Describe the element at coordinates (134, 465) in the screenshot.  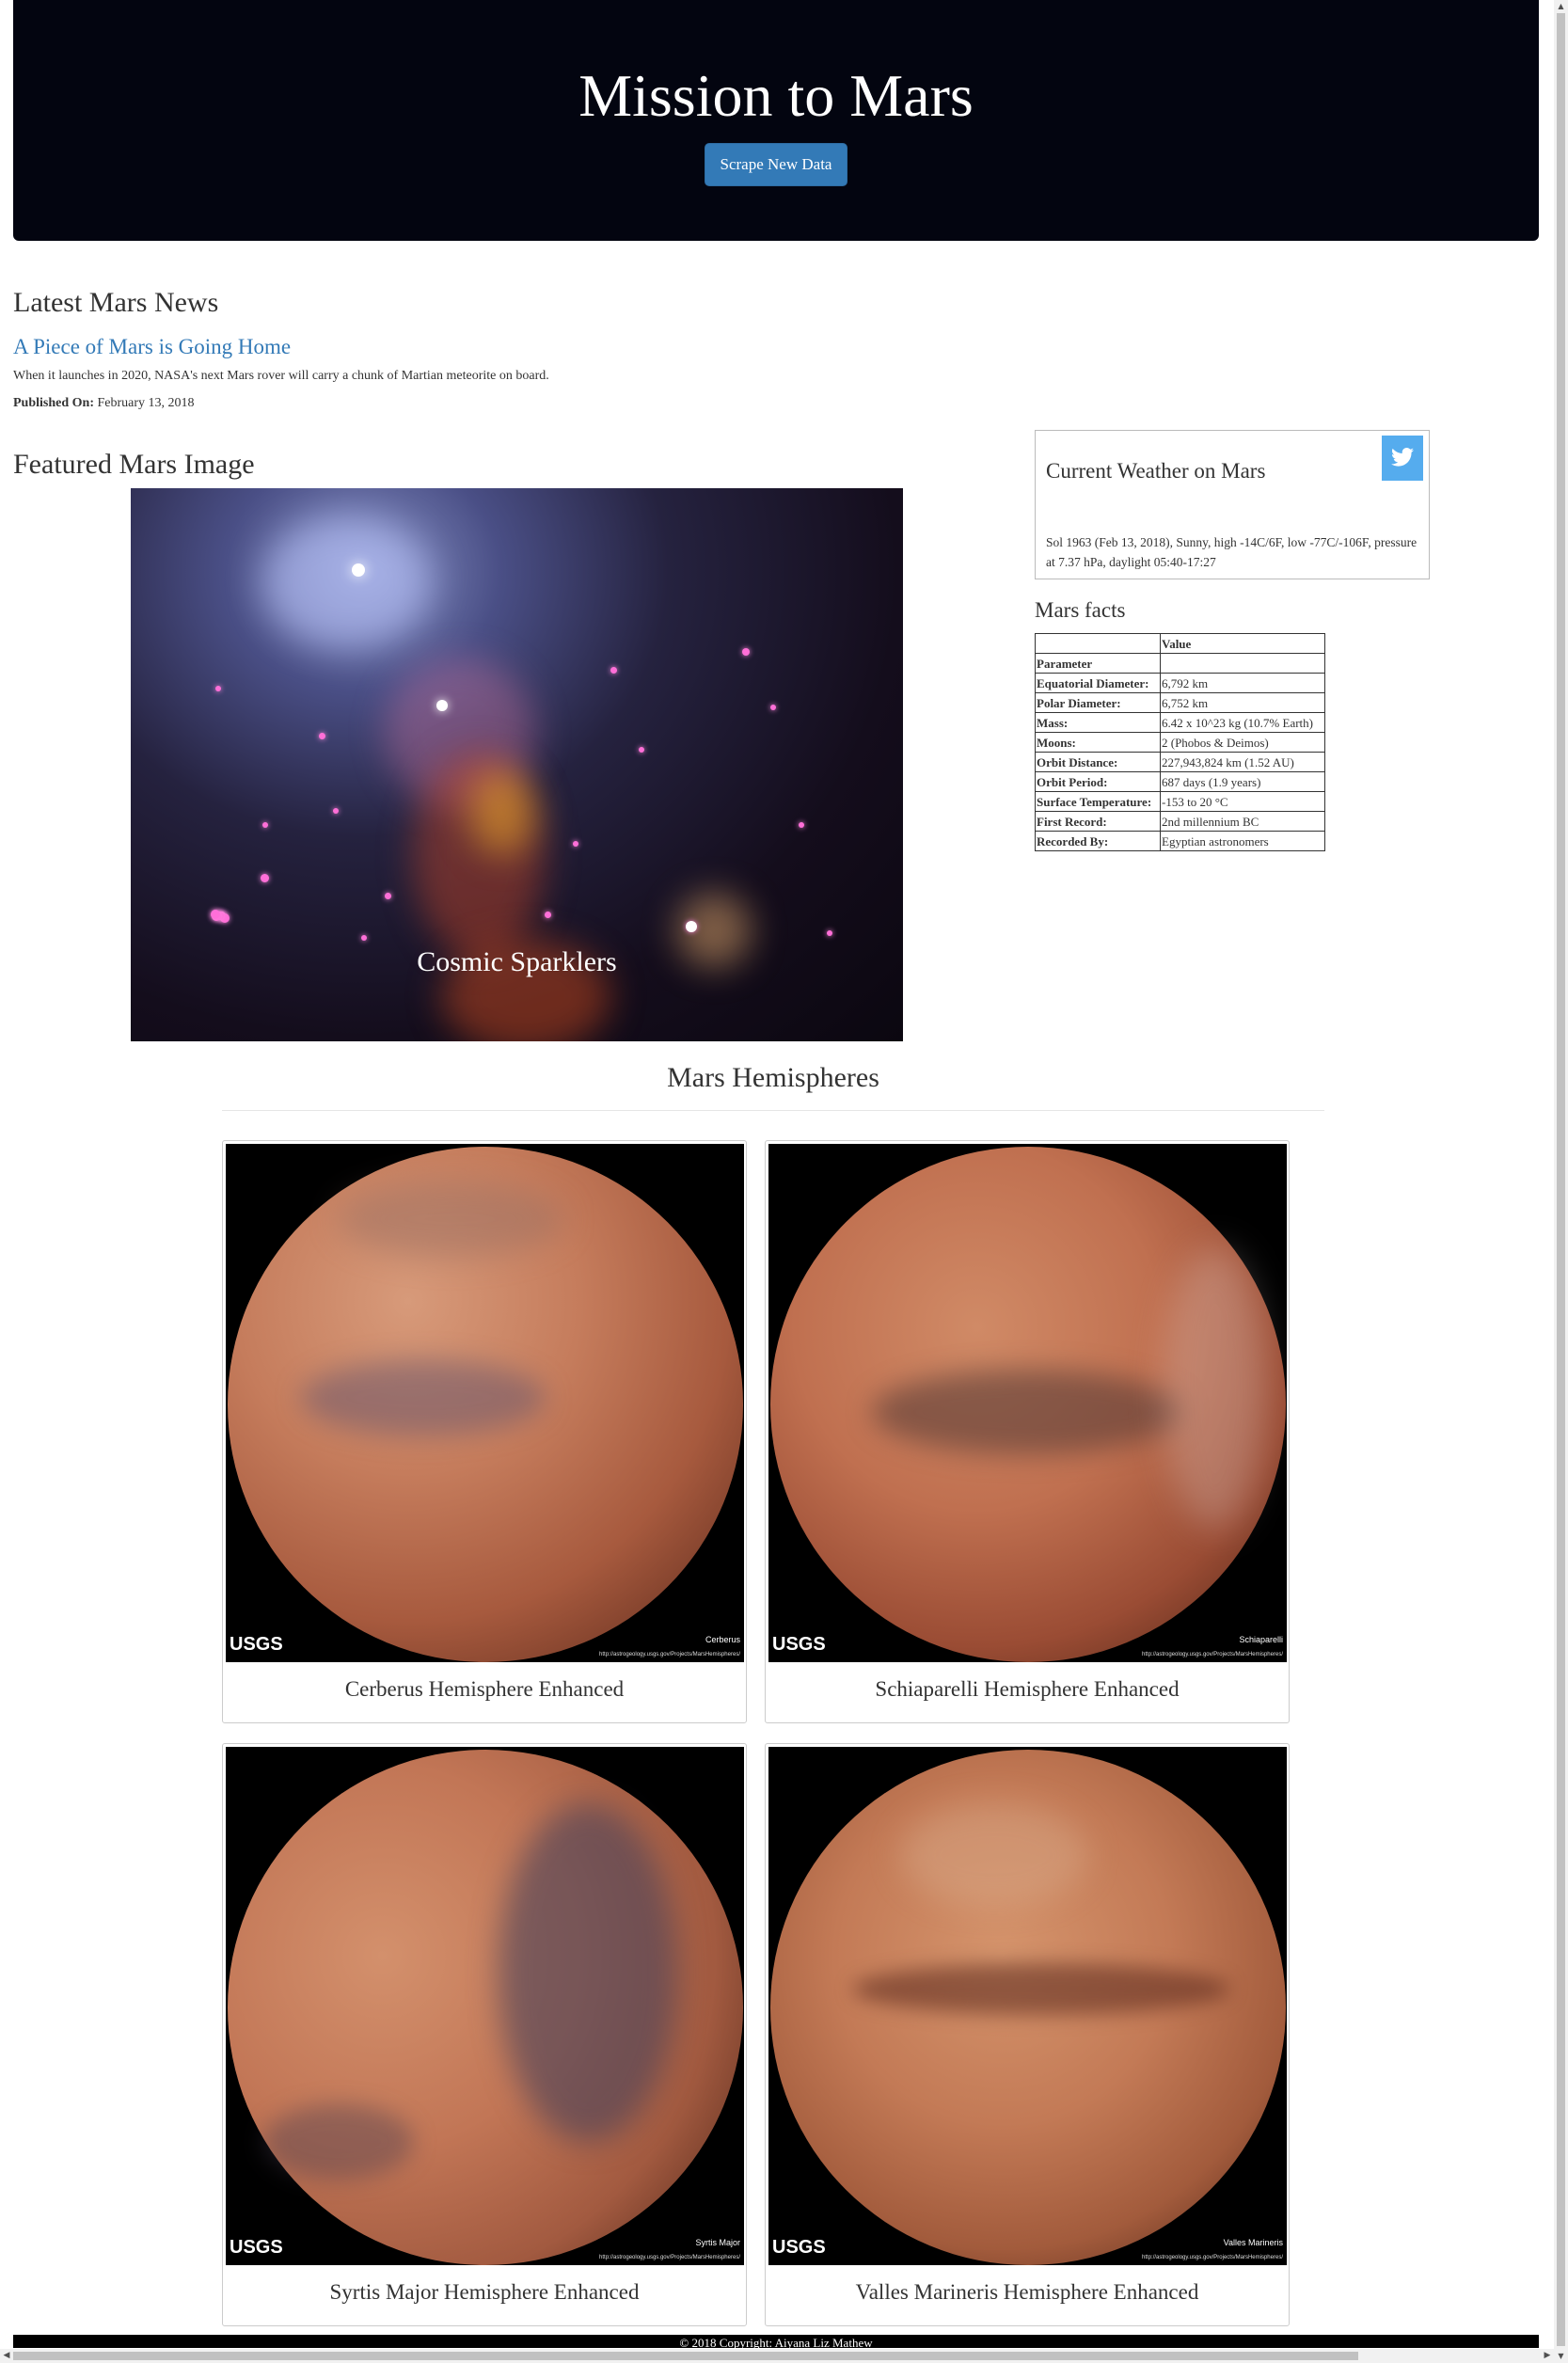
I see `featured-image-heading: Featured Mars Image` at that location.